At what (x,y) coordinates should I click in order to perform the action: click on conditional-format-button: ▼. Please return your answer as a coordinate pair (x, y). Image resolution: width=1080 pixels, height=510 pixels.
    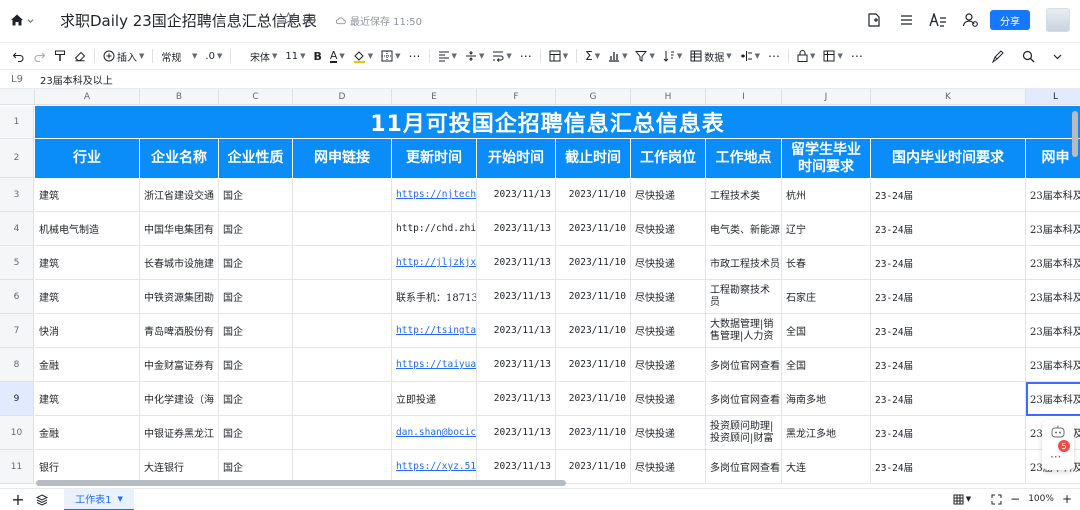
    Looking at the image, I should click on (750, 56).